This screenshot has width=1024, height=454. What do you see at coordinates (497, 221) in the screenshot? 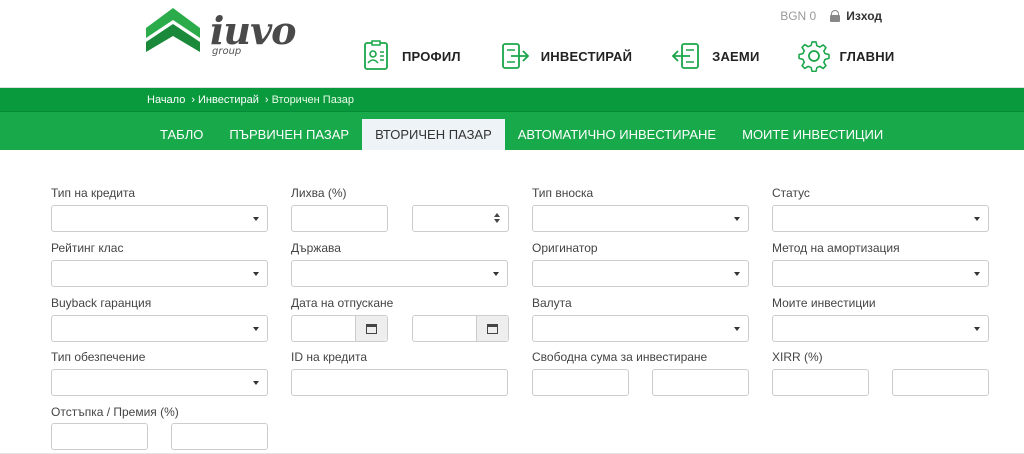
I see `spin-down-icon` at bounding box center [497, 221].